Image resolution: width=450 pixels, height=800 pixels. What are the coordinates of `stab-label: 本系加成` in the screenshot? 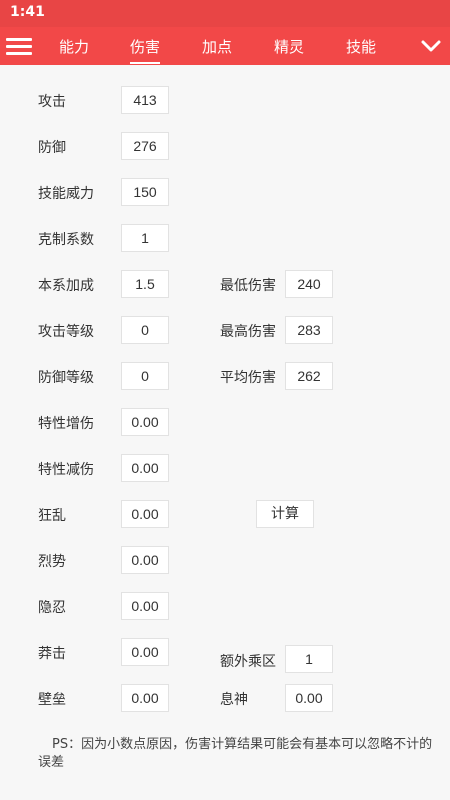 It's located at (66, 286).